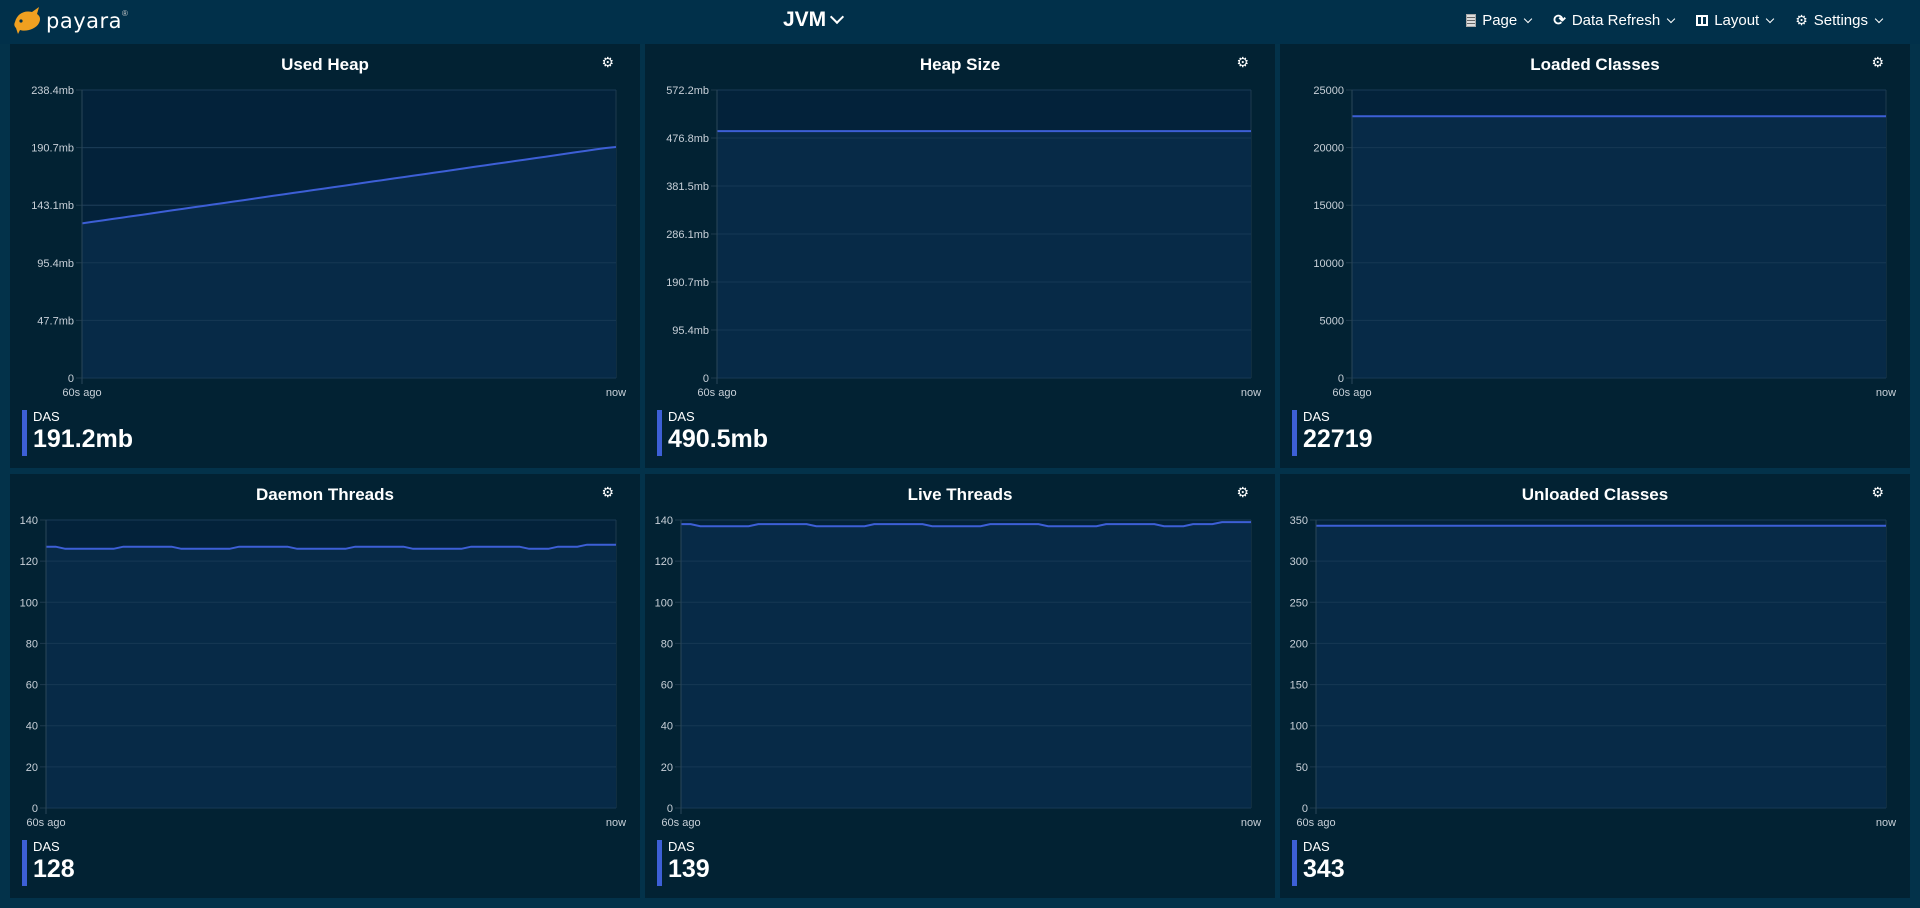 This screenshot has width=1920, height=908. I want to click on y-tick-label: 25000, so click(1328, 91).